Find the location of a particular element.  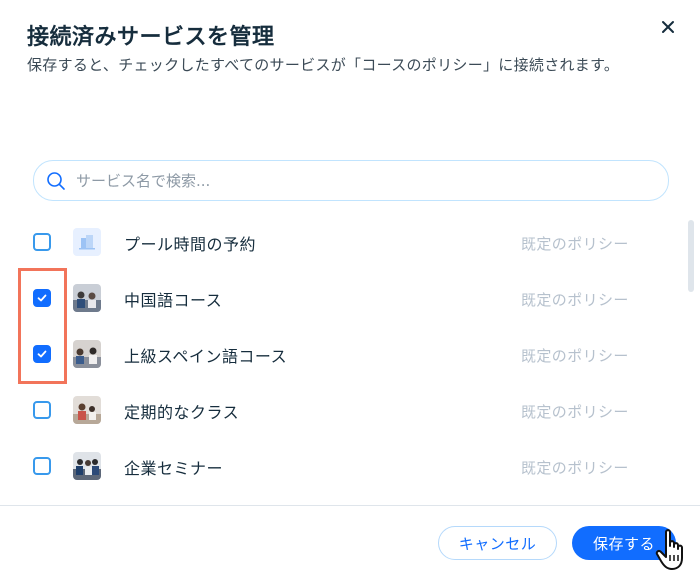

cancel-button: キャンセル is located at coordinates (497, 543).